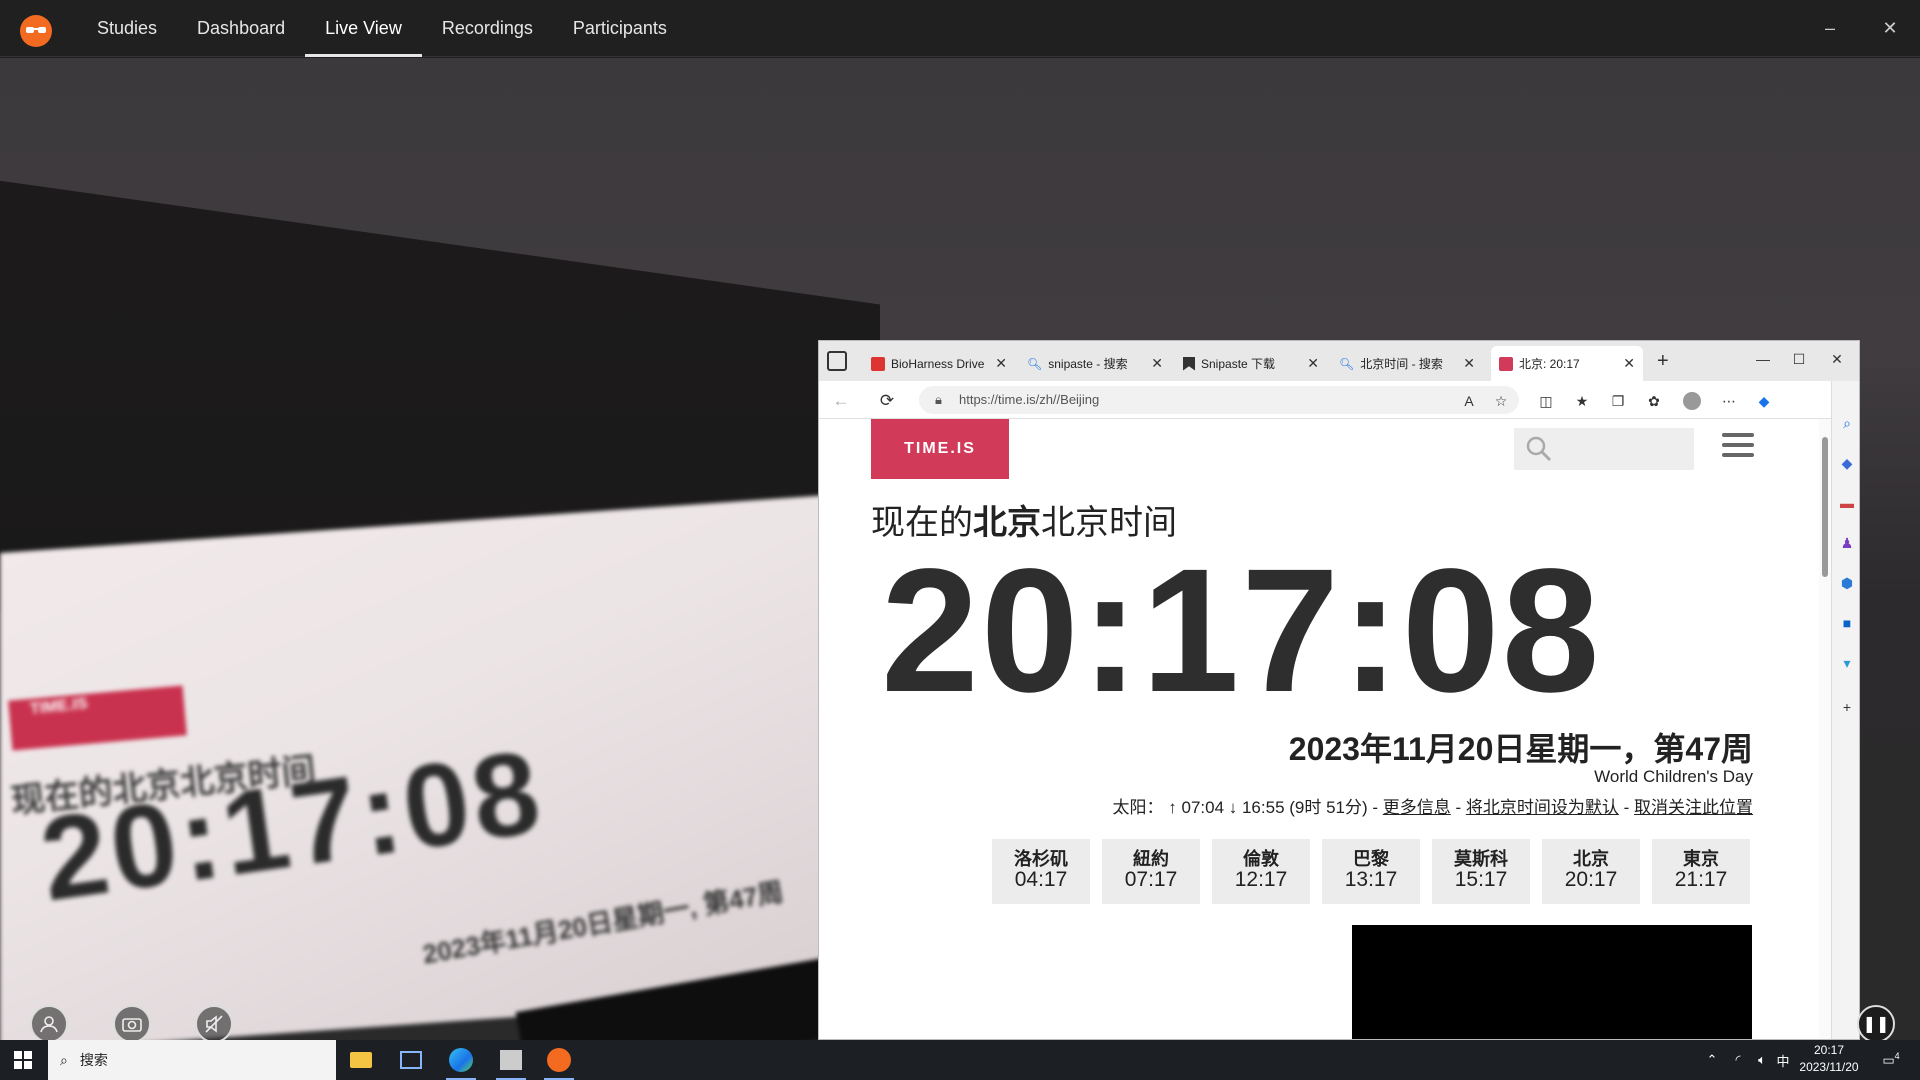 This screenshot has width=1920, height=1080. I want to click on task-view-icon, so click(411, 1060).